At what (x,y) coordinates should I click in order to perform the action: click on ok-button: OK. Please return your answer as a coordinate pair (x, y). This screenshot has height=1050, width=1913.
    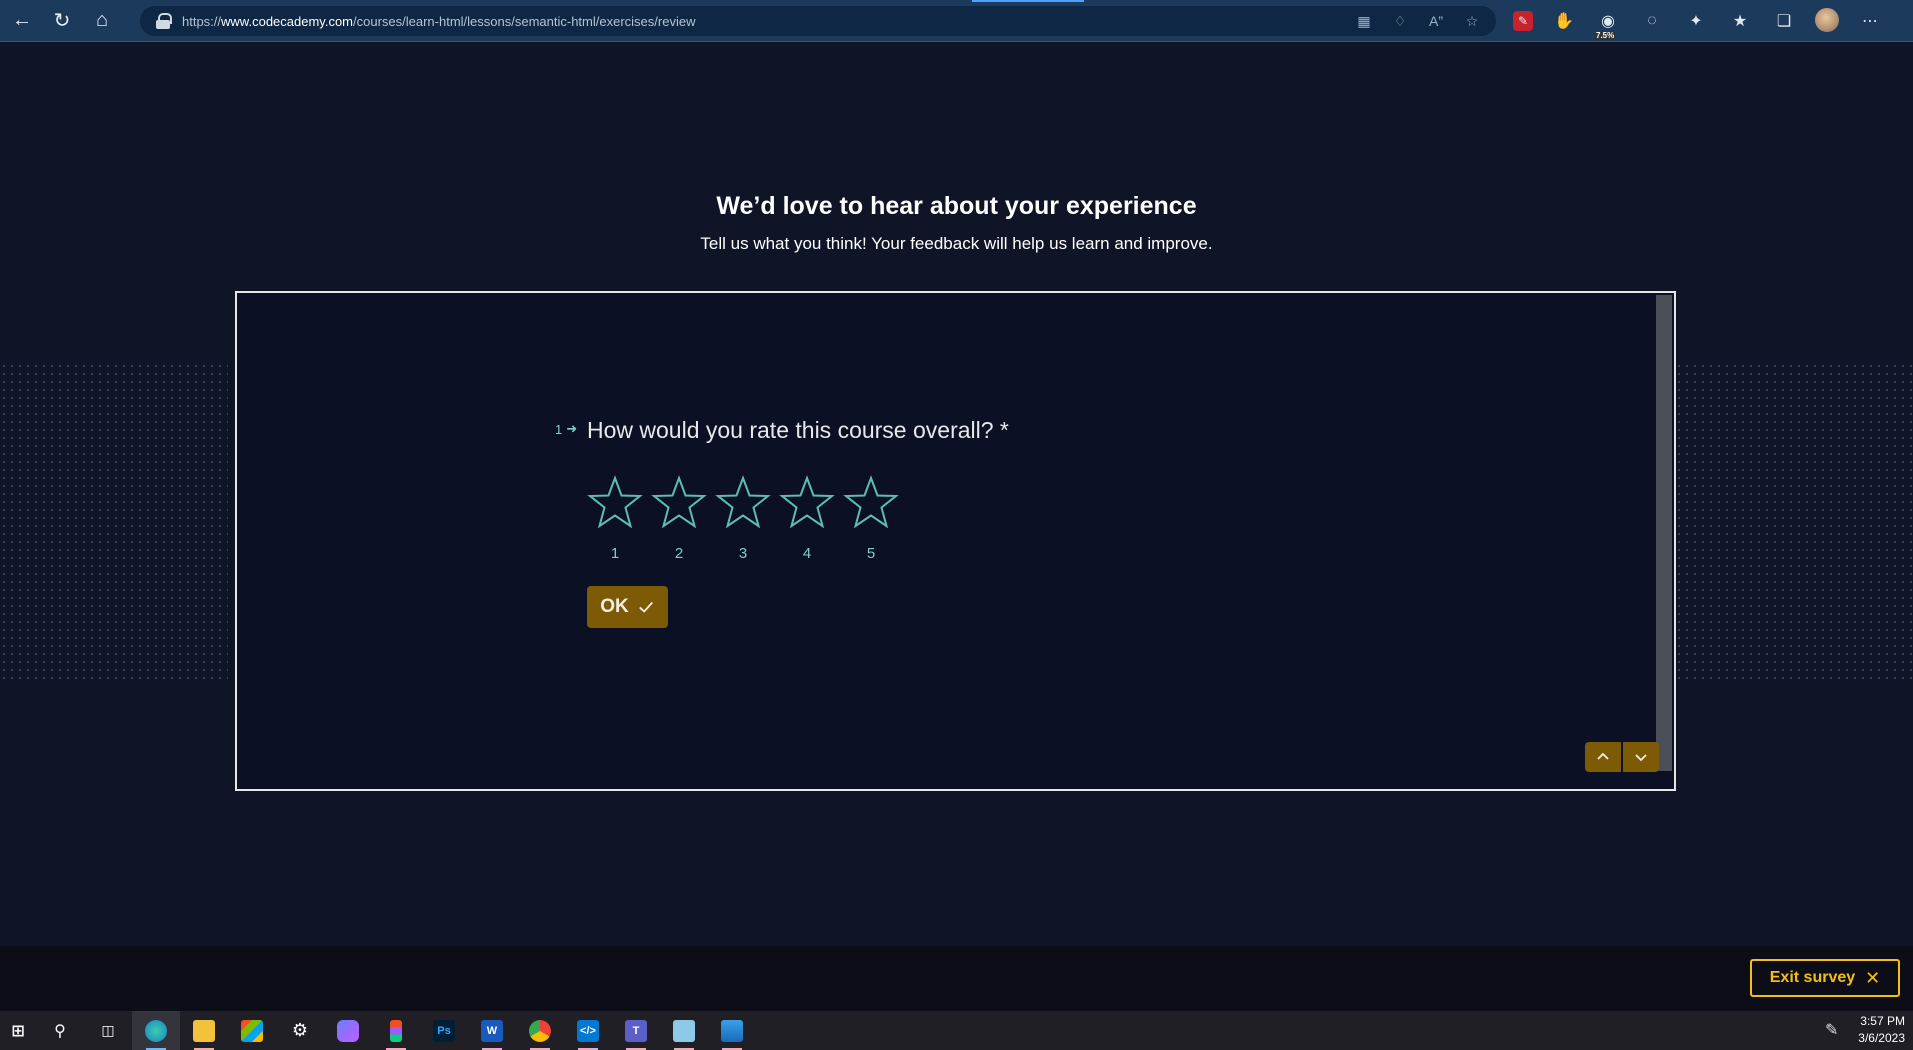
    Looking at the image, I should click on (627, 607).